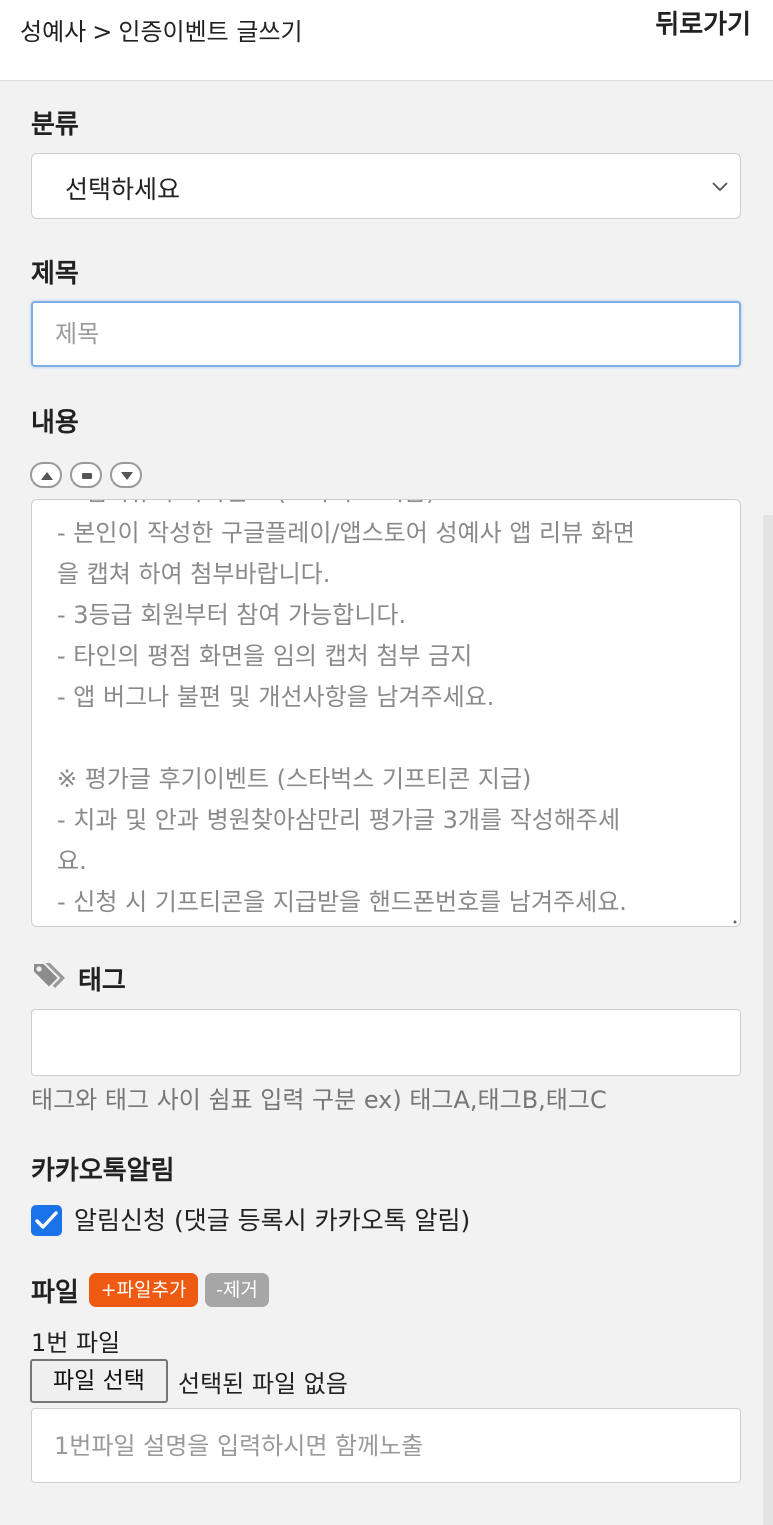 The image size is (773, 1525). Describe the element at coordinates (102, 981) in the screenshot. I see `tags-label: 태그` at that location.